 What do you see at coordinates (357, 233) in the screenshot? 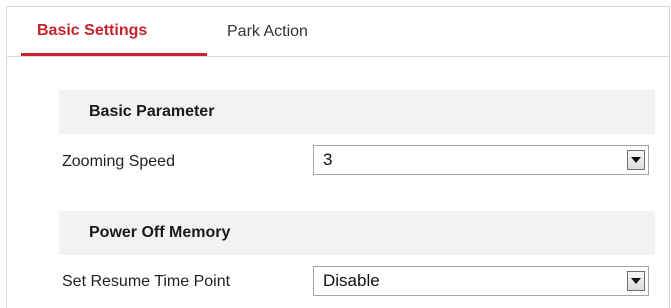
I see `power-off-memory-header: Power Off Memory` at bounding box center [357, 233].